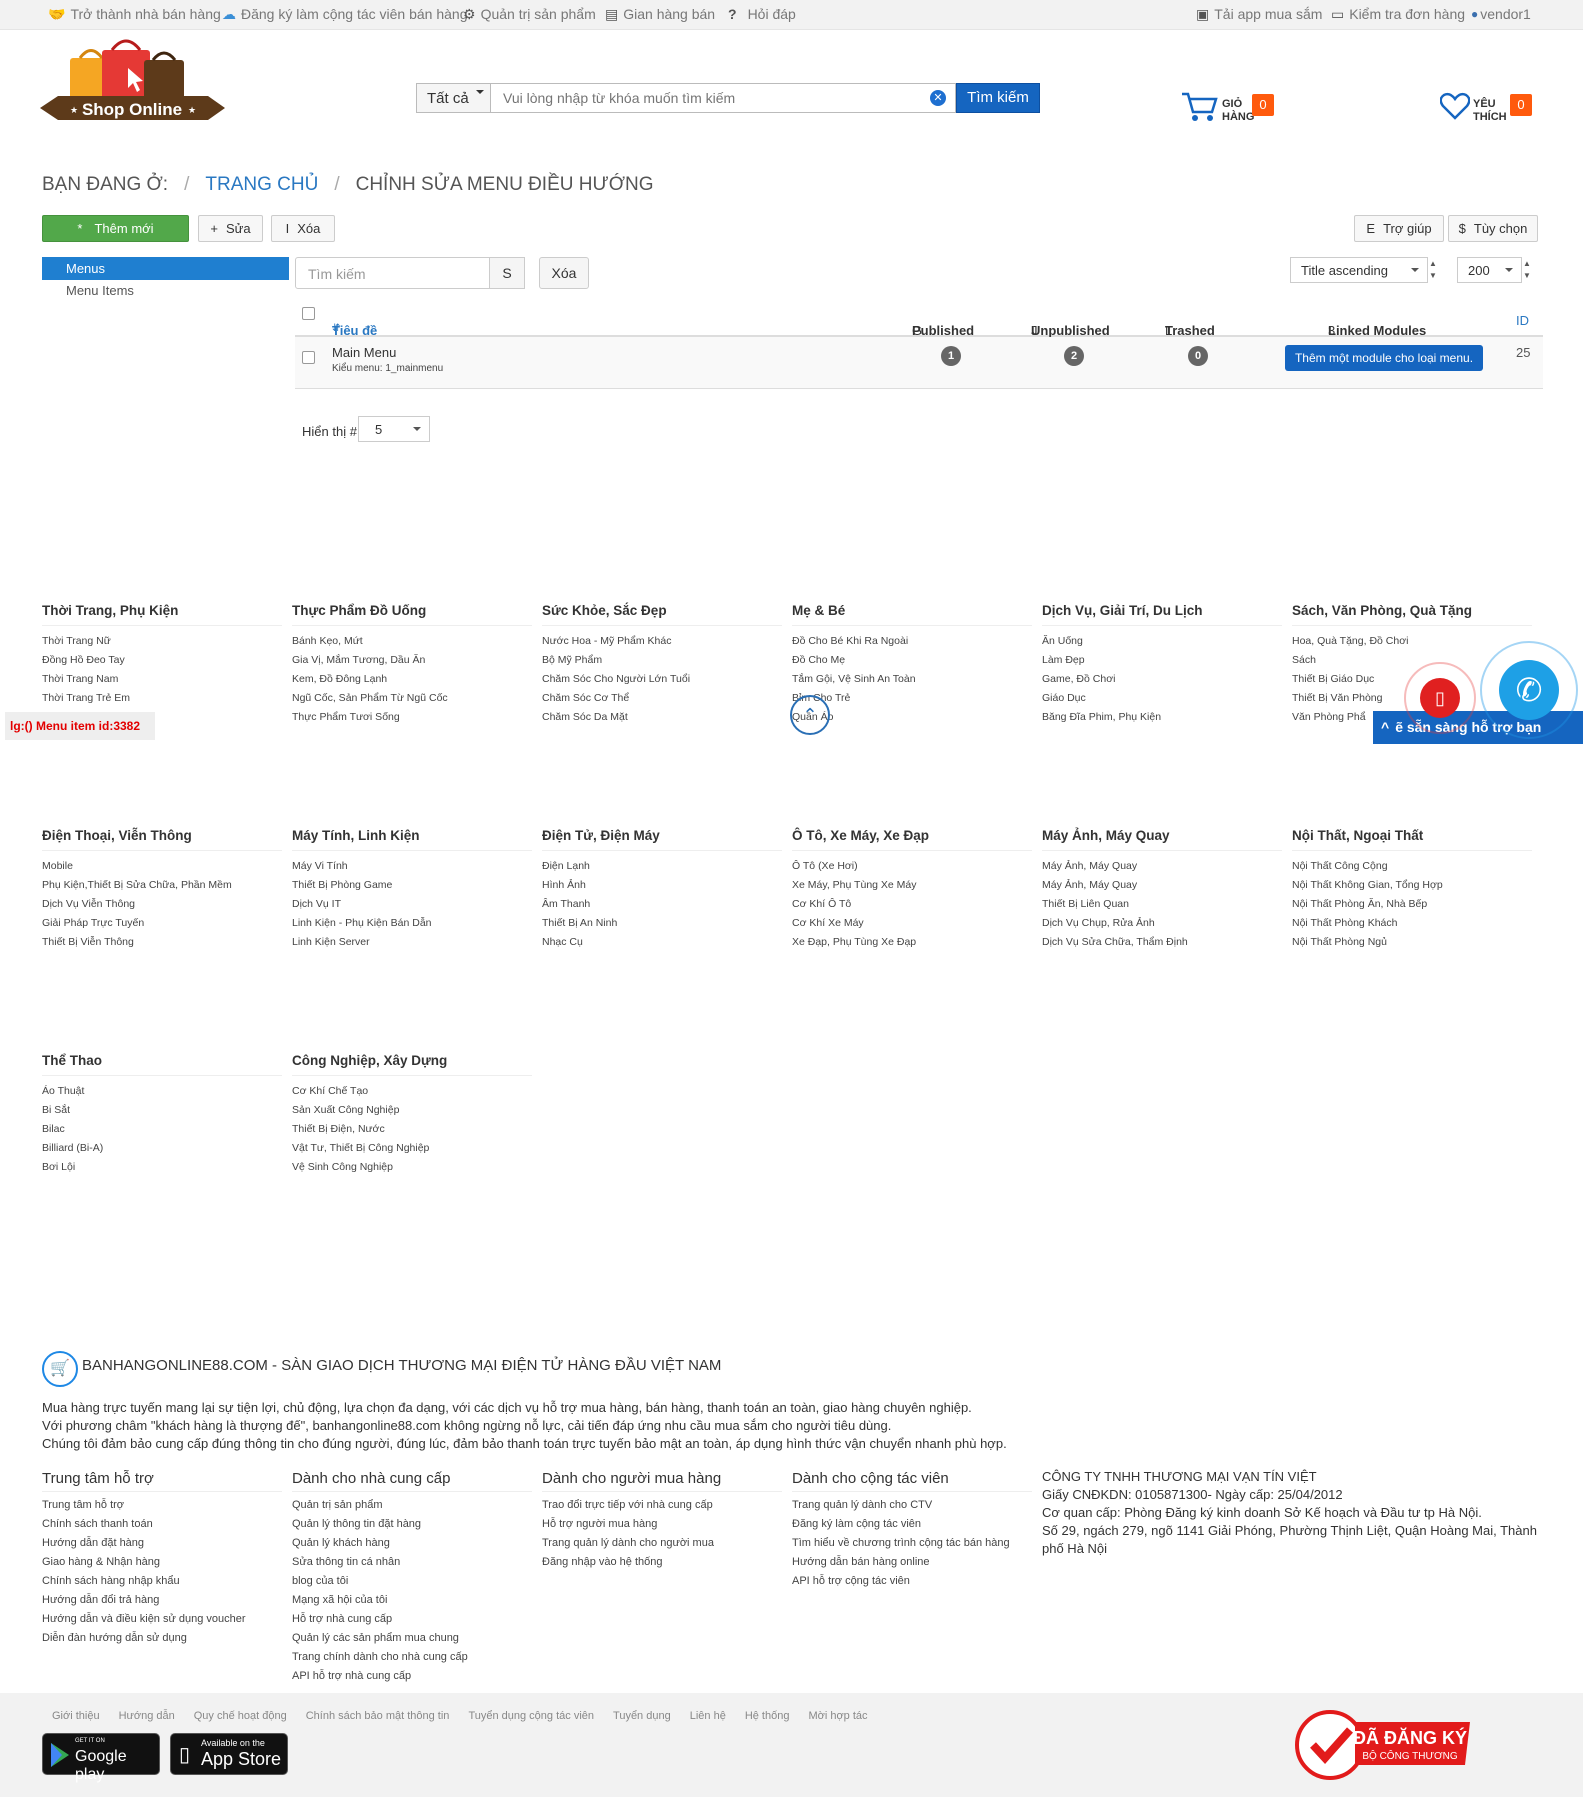 The height and width of the screenshot is (1797, 1583). I want to click on product-admin-link: ⚙ Quản trị sản phẩm, so click(529, 14).